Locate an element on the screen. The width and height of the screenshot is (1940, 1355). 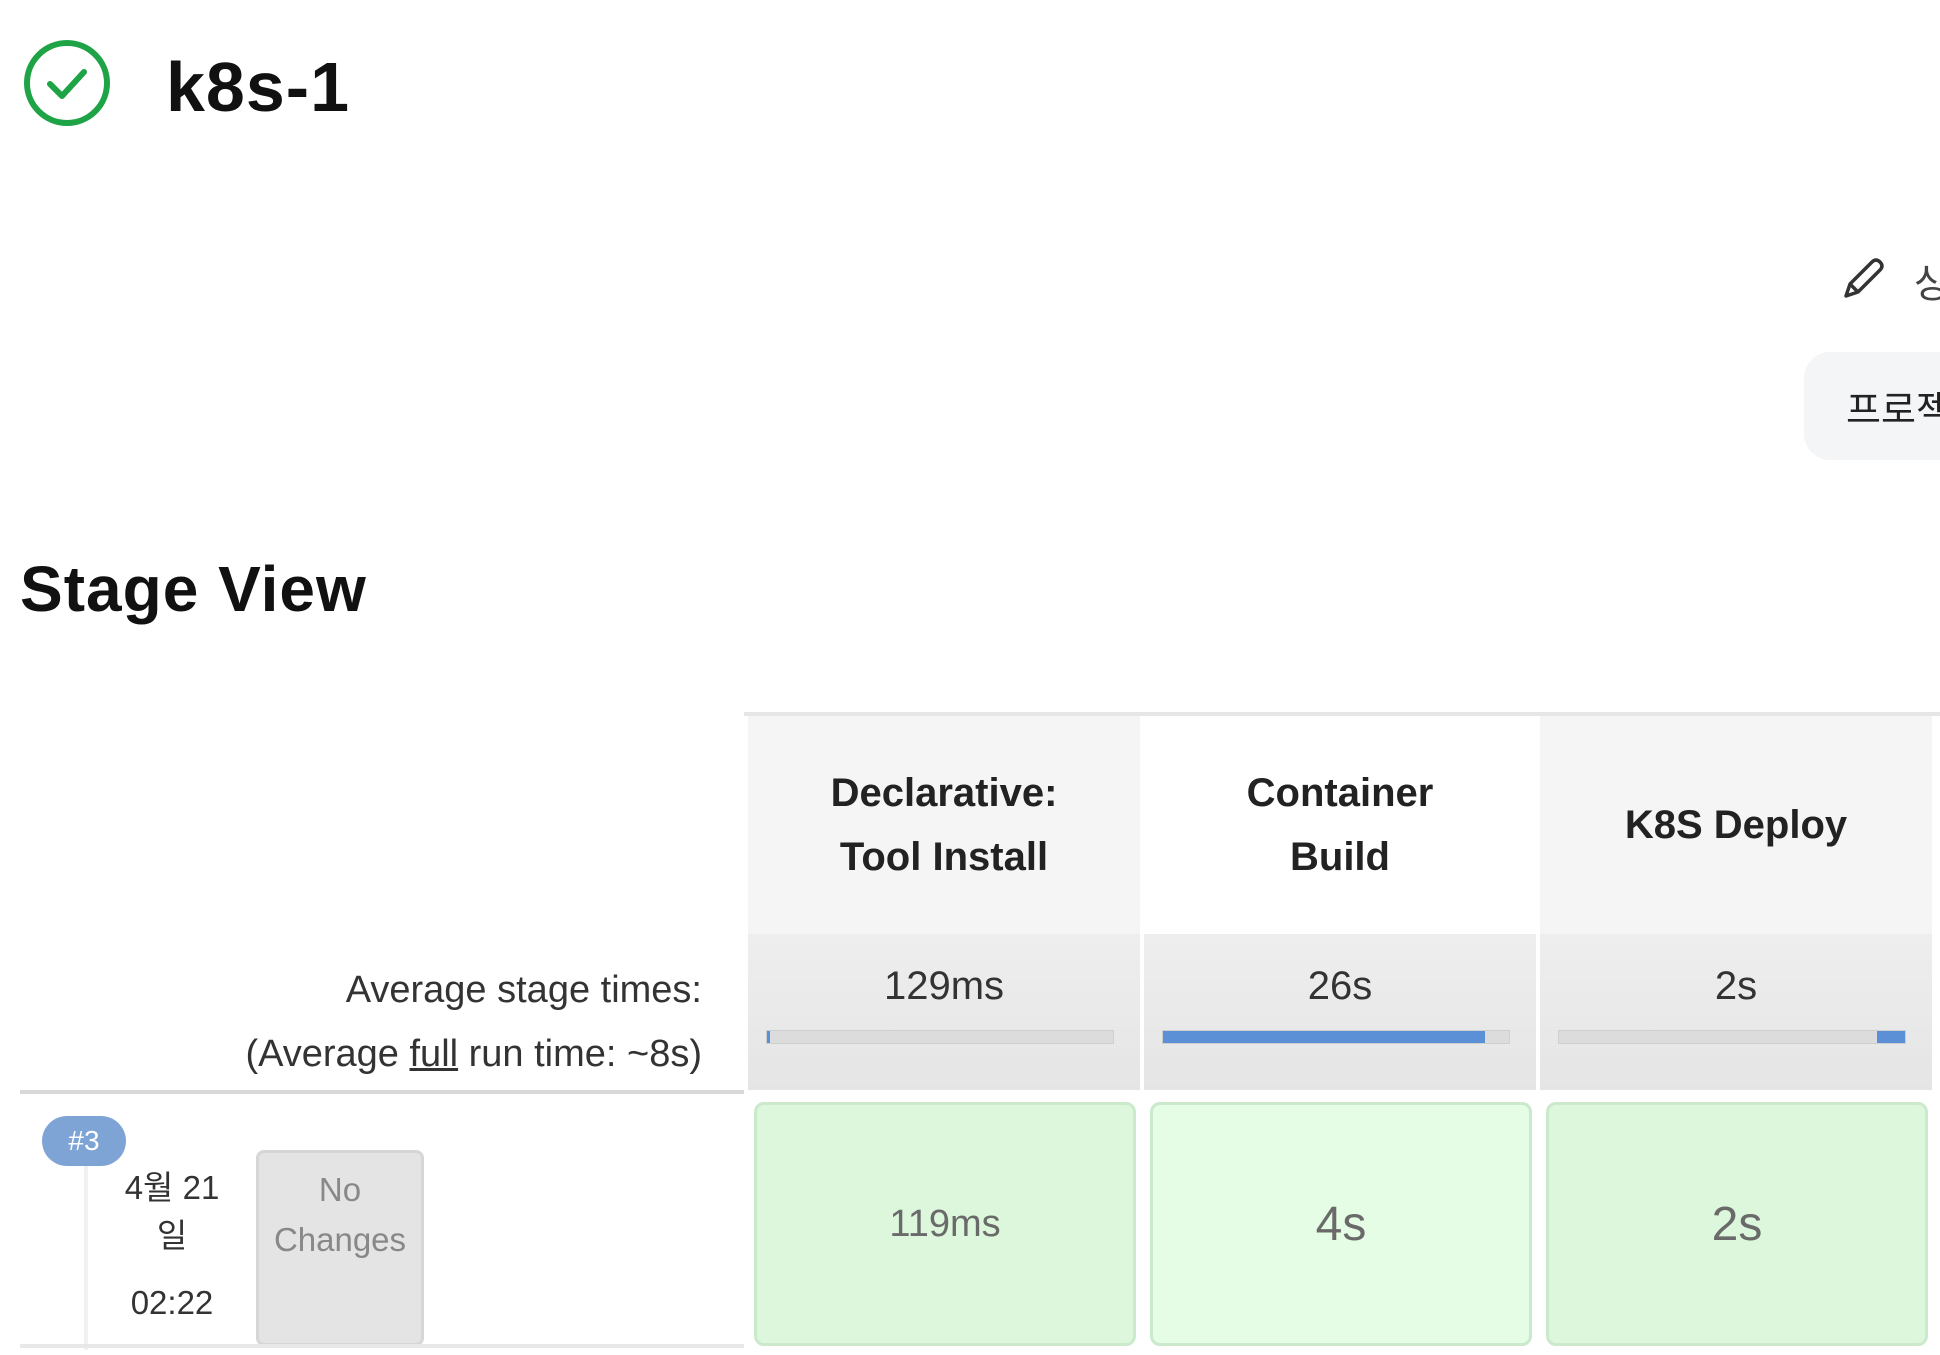
stage-cell-k8s-deploy: 2s is located at coordinates (1737, 1224).